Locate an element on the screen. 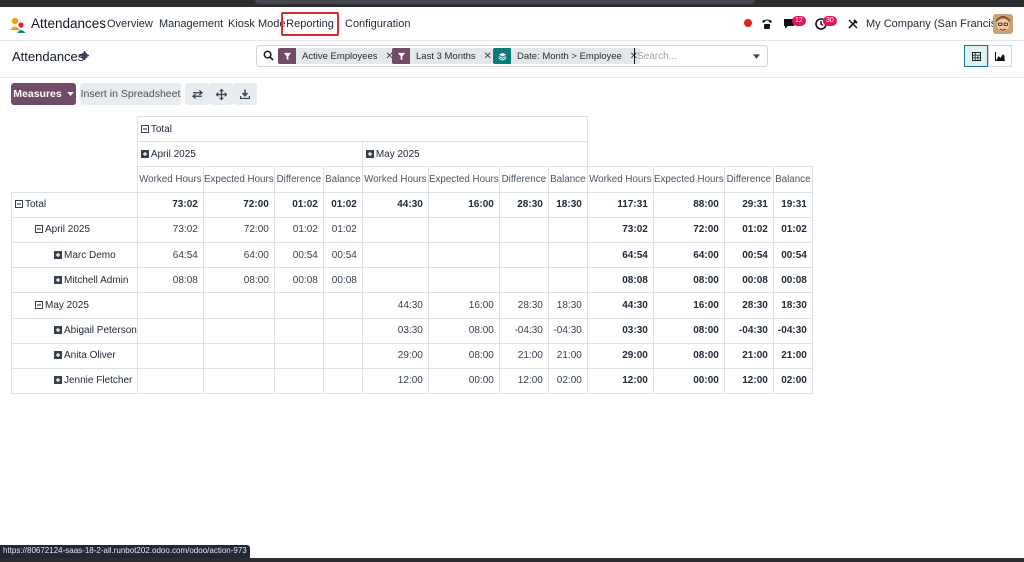 This screenshot has width=1024, height=562. col-header-total: Total is located at coordinates (362, 129).